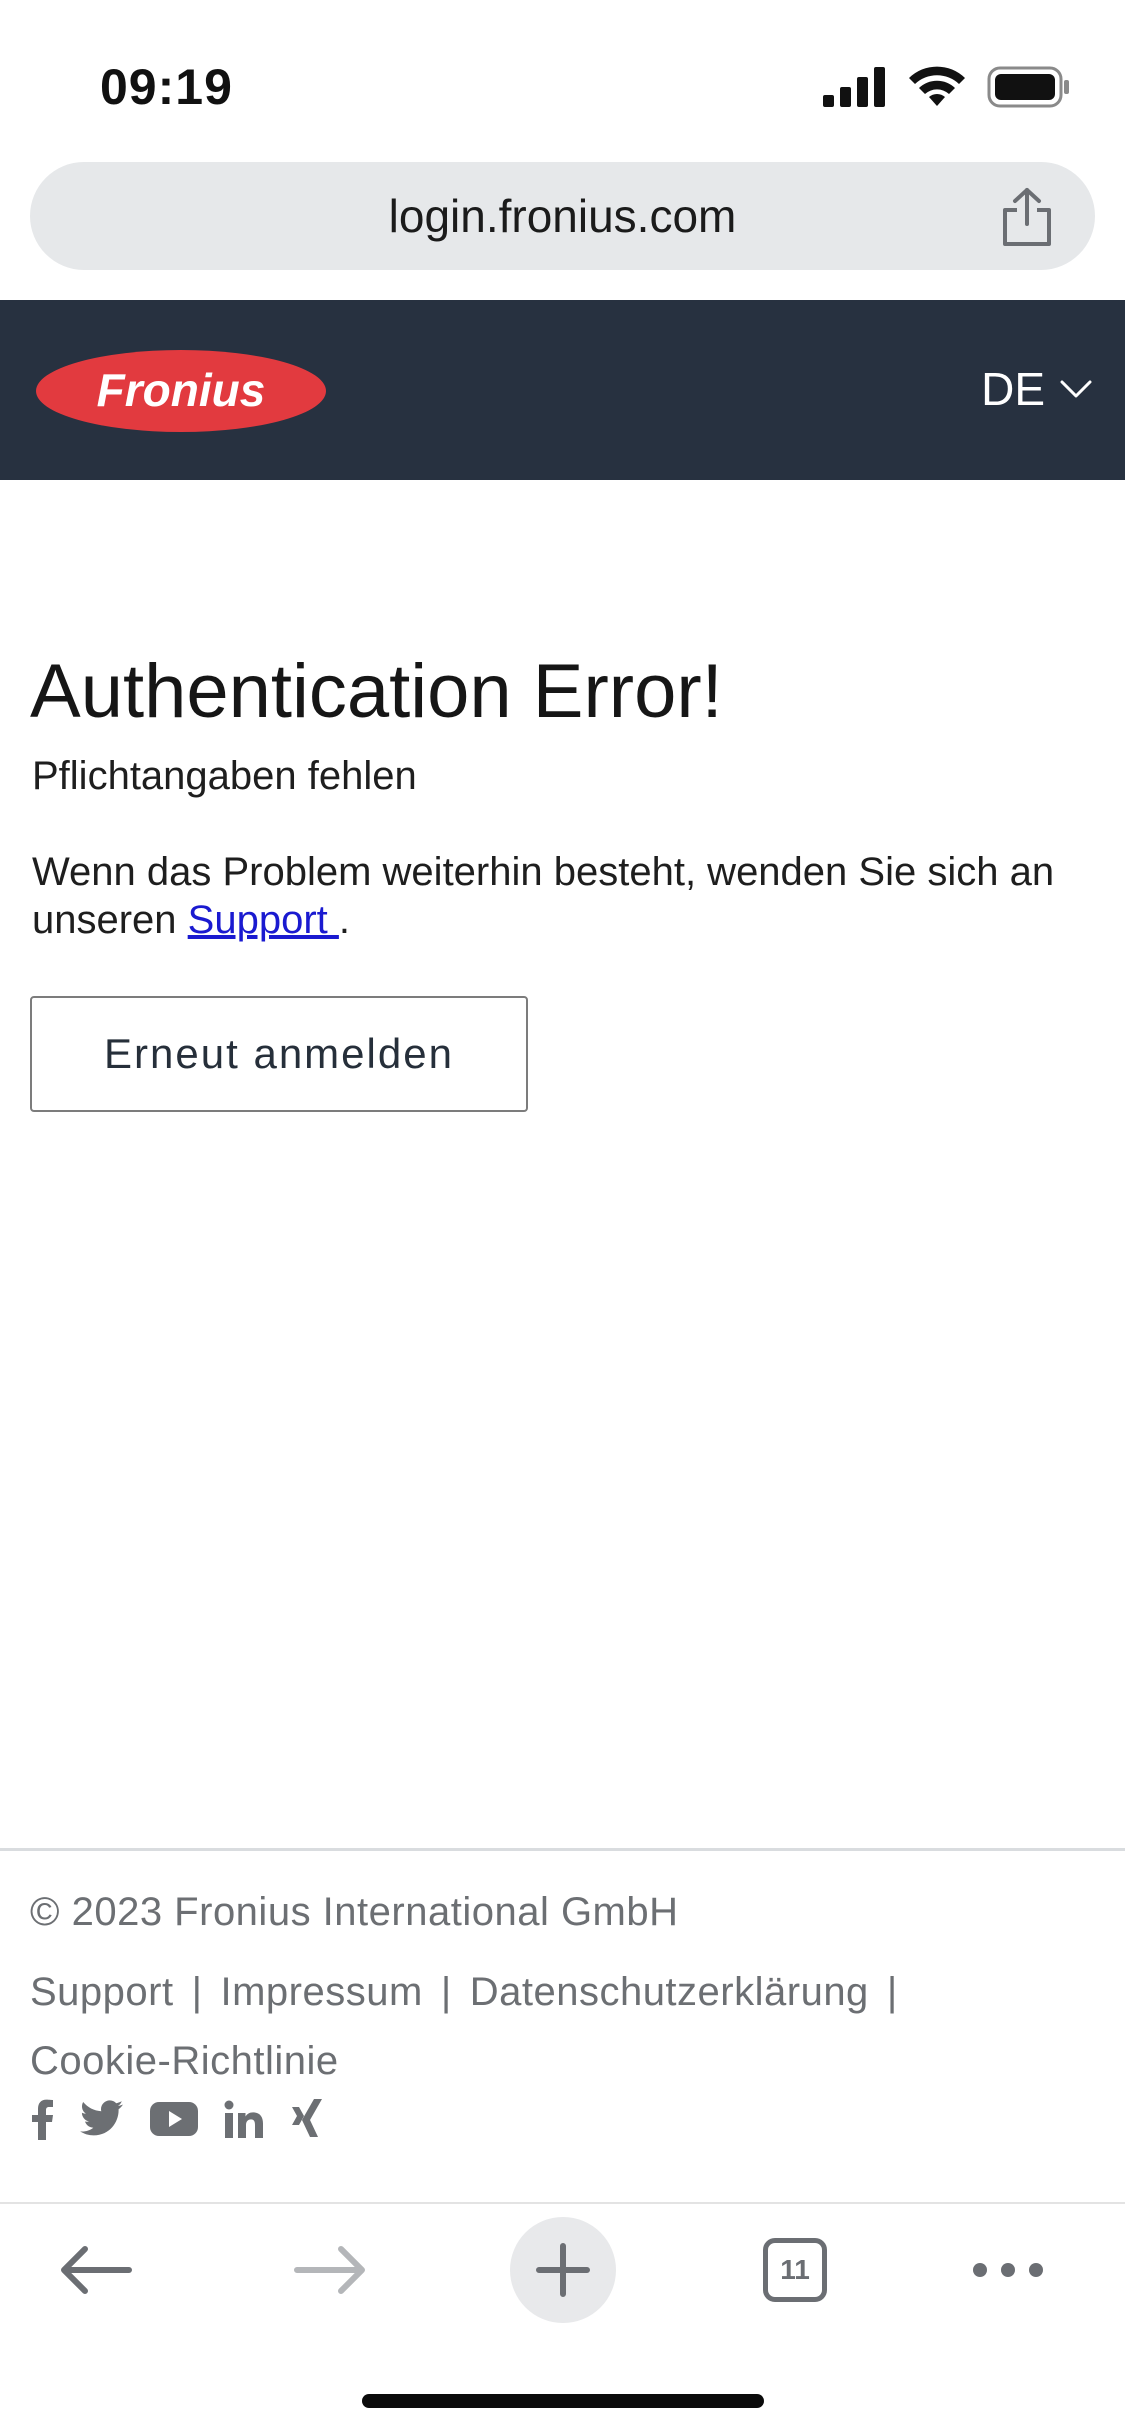 This screenshot has height=2436, width=1125. I want to click on address-bar: login.fronius.com, so click(562, 216).